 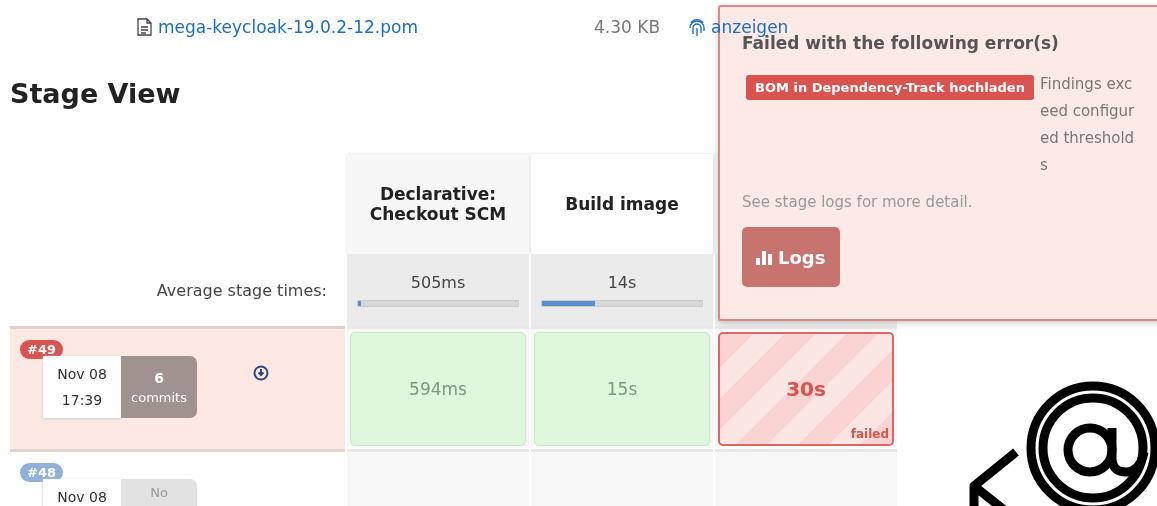 I want to click on error-message: Findings exceed configured thresholds, so click(x=1087, y=125).